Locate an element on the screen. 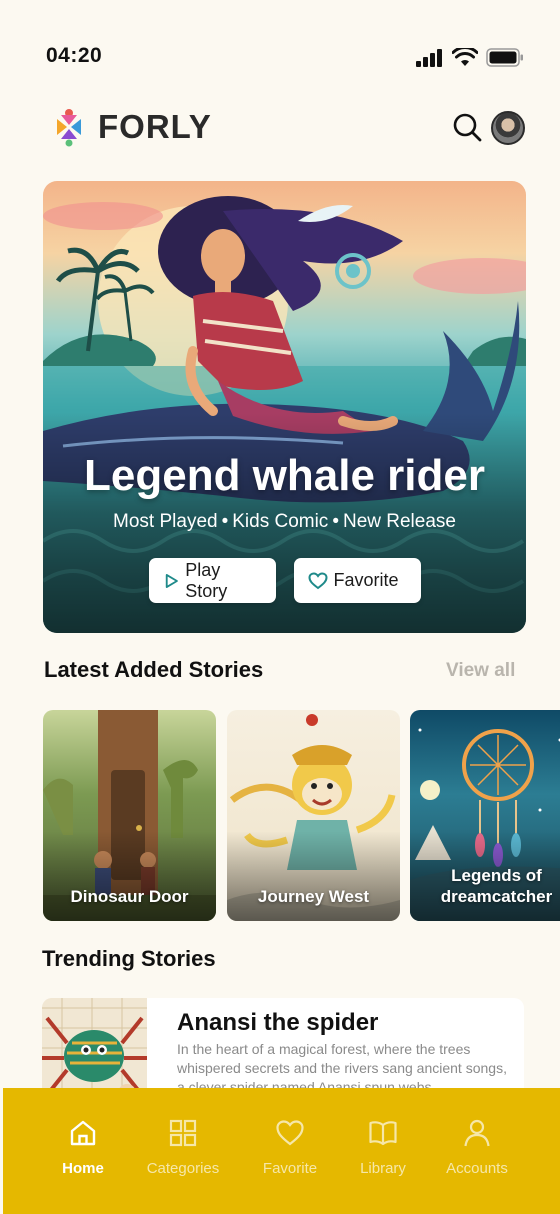 This screenshot has width=560, height=1214. play-icon is located at coordinates (171, 580).